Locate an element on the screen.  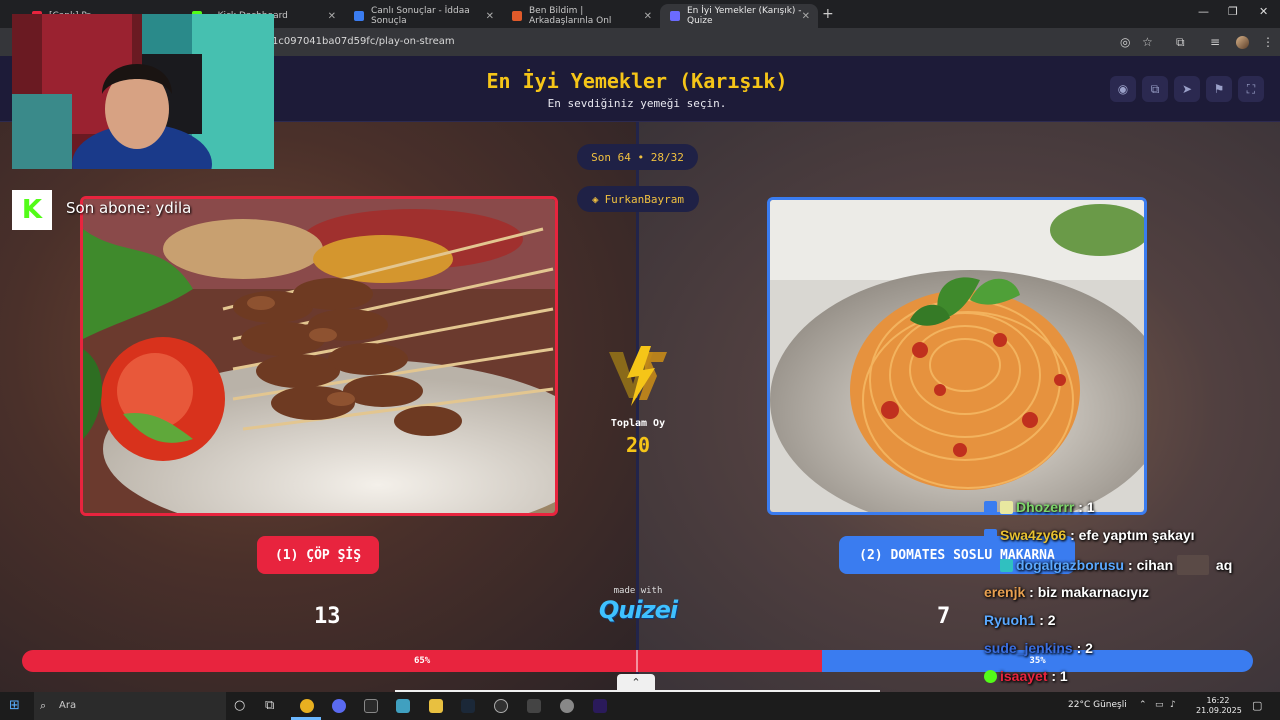
last-subscriber-text: Son abone: ydila is located at coordinates (129, 208).